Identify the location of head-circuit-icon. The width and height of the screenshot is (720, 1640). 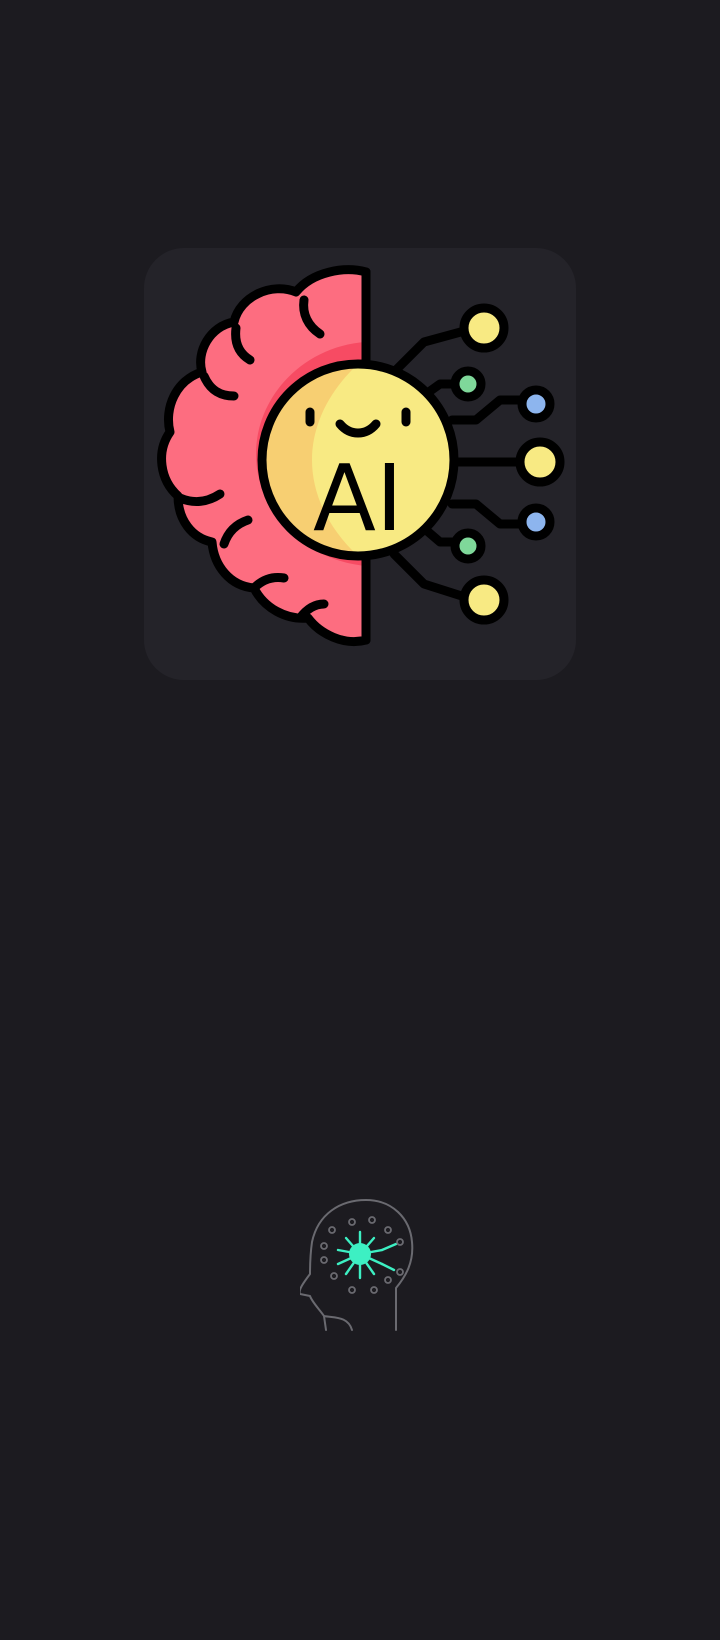
(356, 1265).